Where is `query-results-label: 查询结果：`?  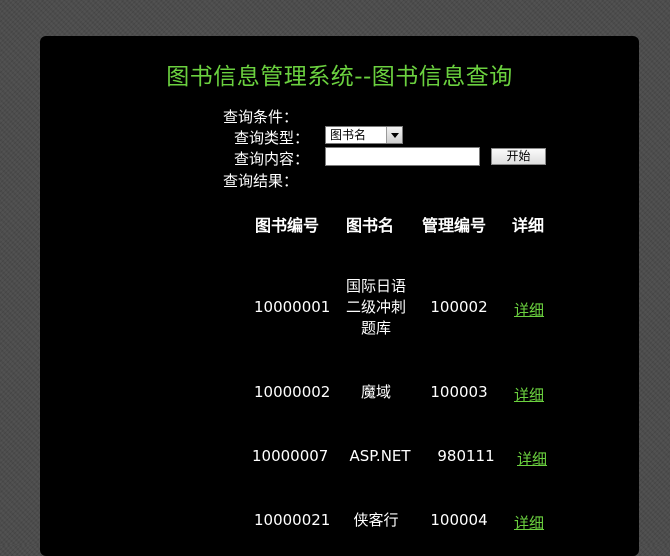
query-results-label: 查询结果： is located at coordinates (261, 181).